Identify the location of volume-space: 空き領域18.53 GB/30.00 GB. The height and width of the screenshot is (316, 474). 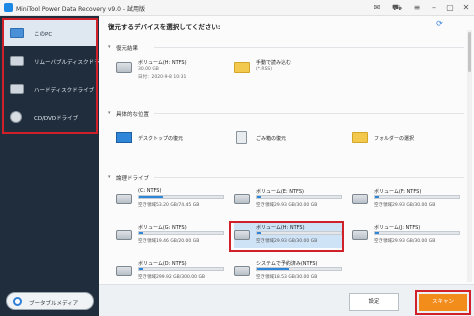
(287, 277).